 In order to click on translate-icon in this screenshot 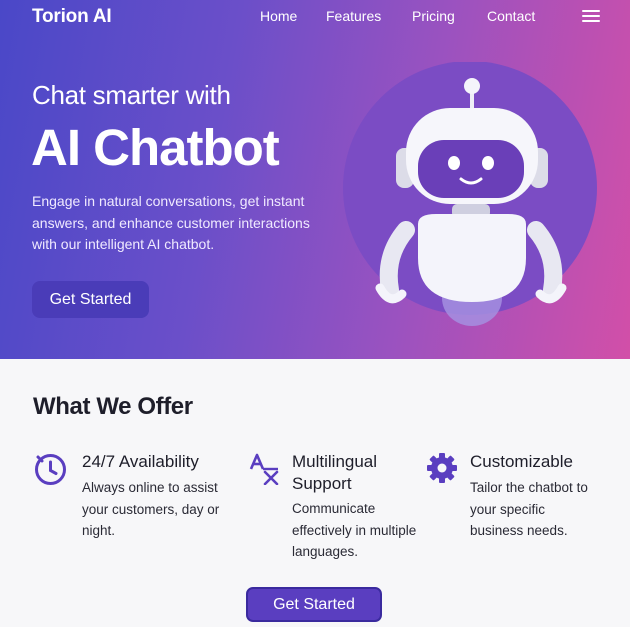, I will do `click(264, 469)`.